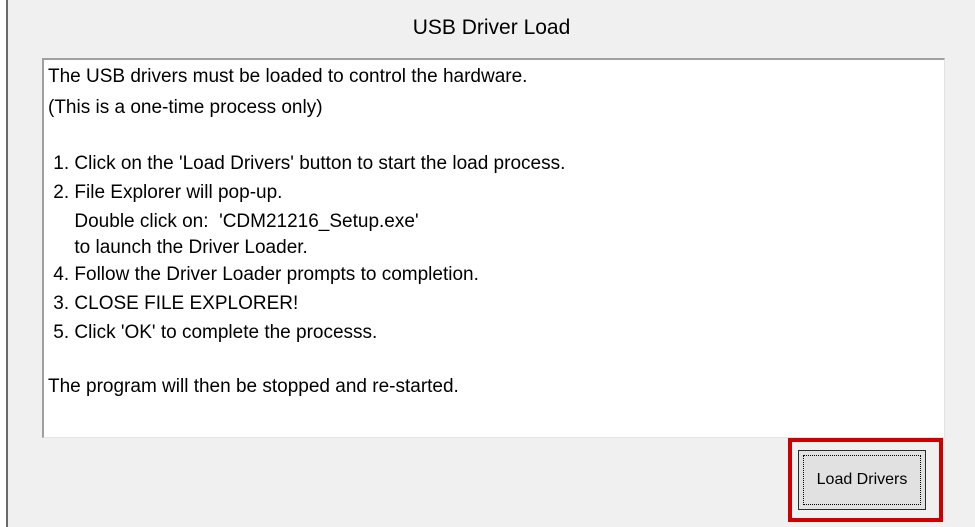 Image resolution: width=975 pixels, height=527 pixels. Describe the element at coordinates (862, 480) in the screenshot. I see `load-drivers-button: Load Drivers` at that location.